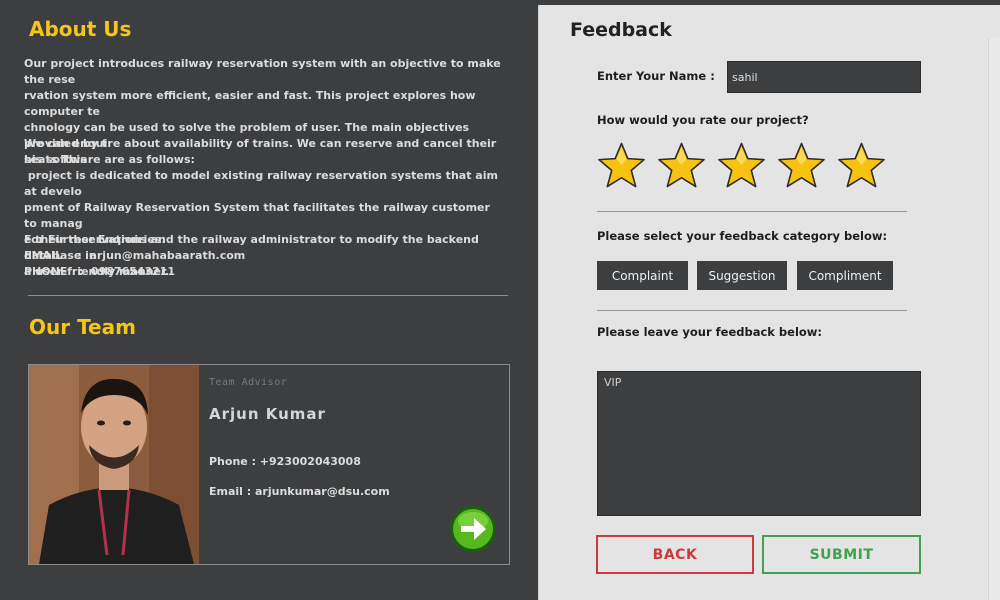  Describe the element at coordinates (642, 275) in the screenshot. I see `complaint-button: Complaint` at that location.